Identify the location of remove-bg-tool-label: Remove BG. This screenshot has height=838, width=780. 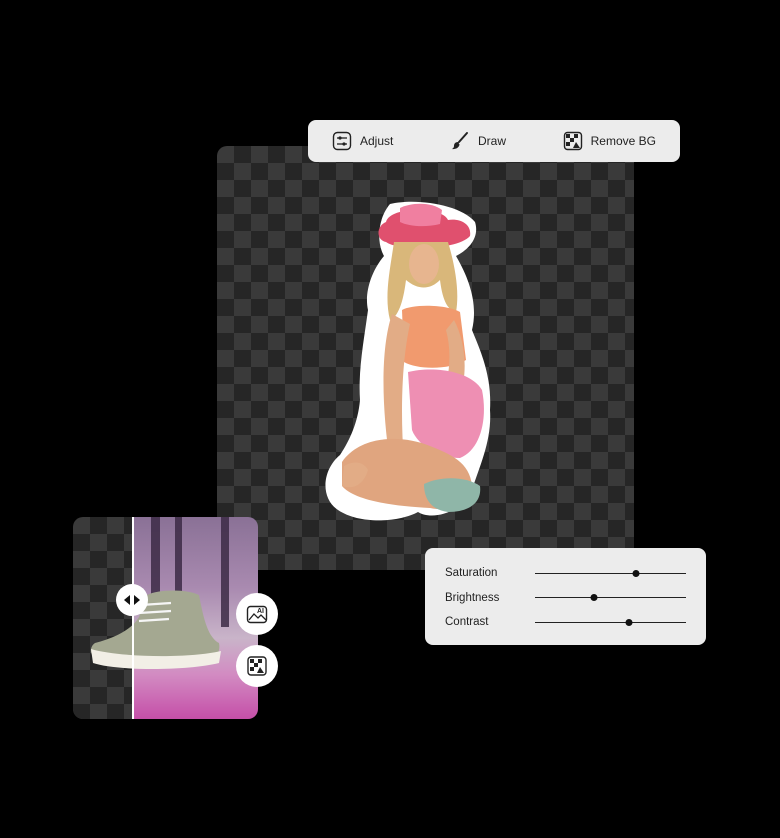
(623, 141).